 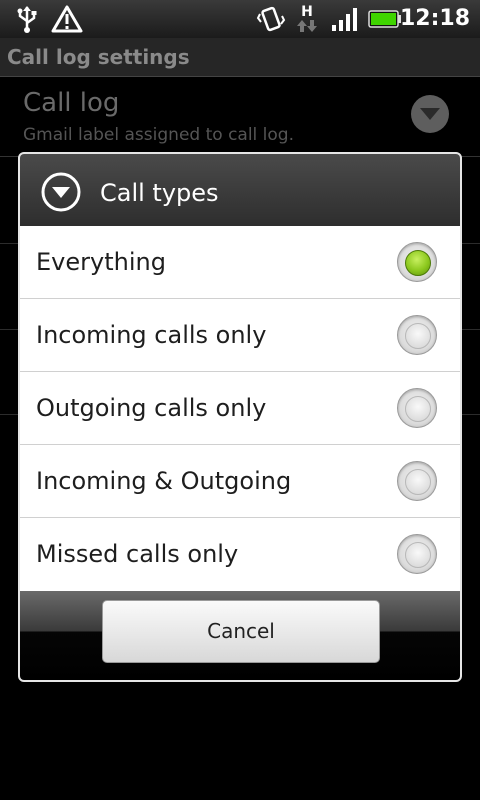 What do you see at coordinates (240, 57) in the screenshot?
I see `title-bar: Call log settings` at bounding box center [240, 57].